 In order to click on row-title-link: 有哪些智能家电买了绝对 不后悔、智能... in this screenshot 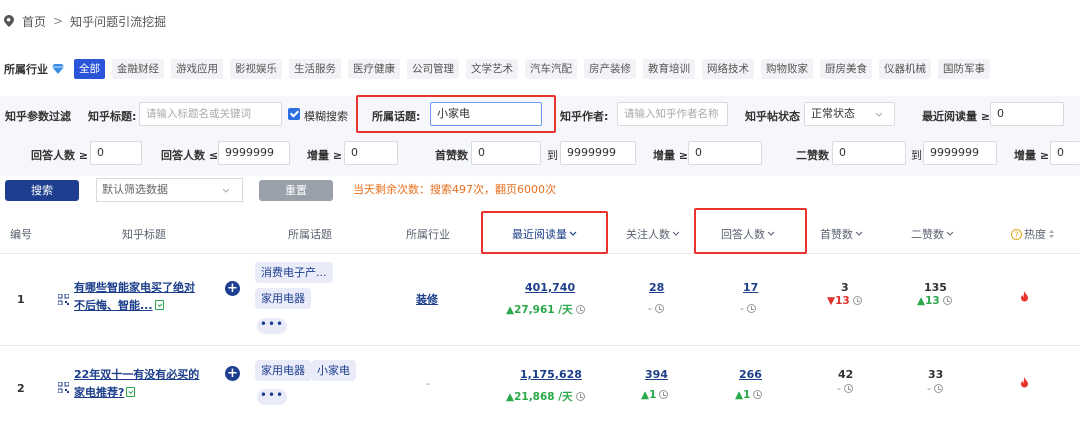, I will do `click(134, 297)`.